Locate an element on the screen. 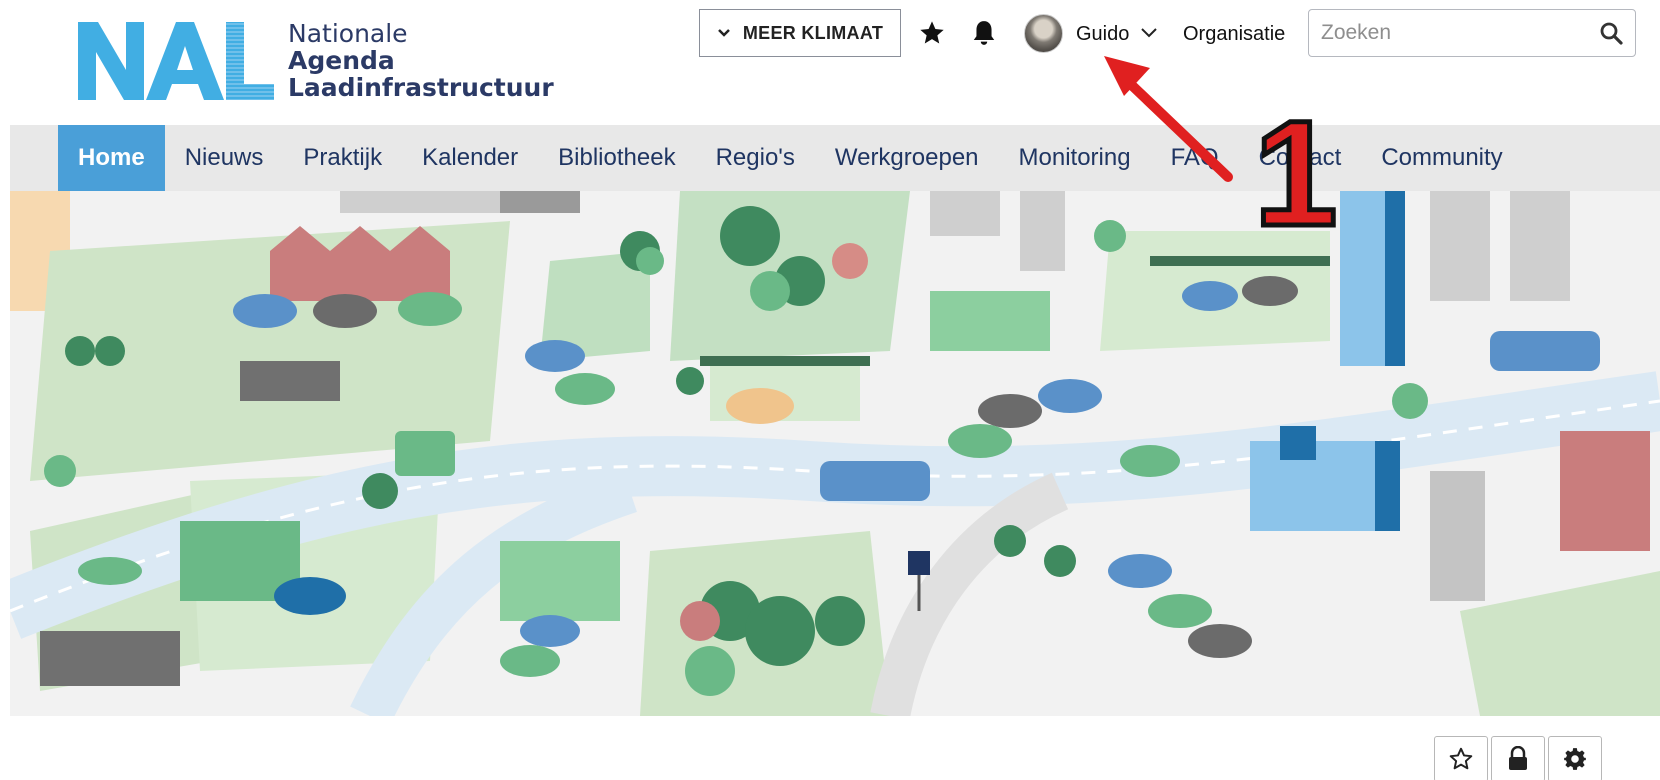 Image resolution: width=1660 pixels, height=780 pixels. nav-item-kalender: Kalender is located at coordinates (470, 158).